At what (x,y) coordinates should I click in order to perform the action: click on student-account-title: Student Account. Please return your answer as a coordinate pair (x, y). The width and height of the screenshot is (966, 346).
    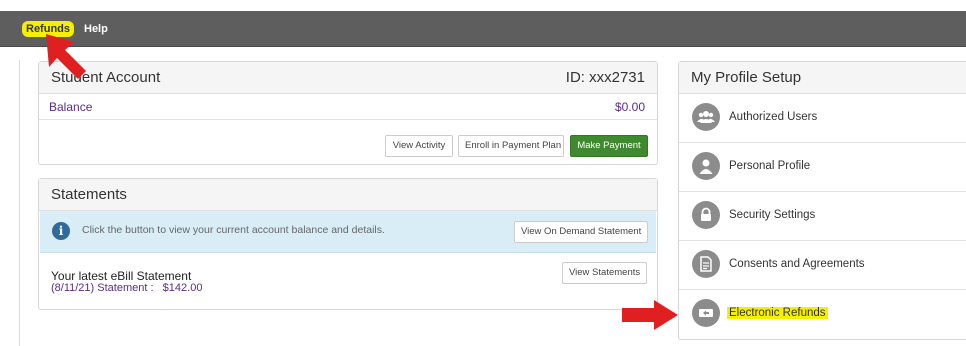
    Looking at the image, I should click on (348, 78).